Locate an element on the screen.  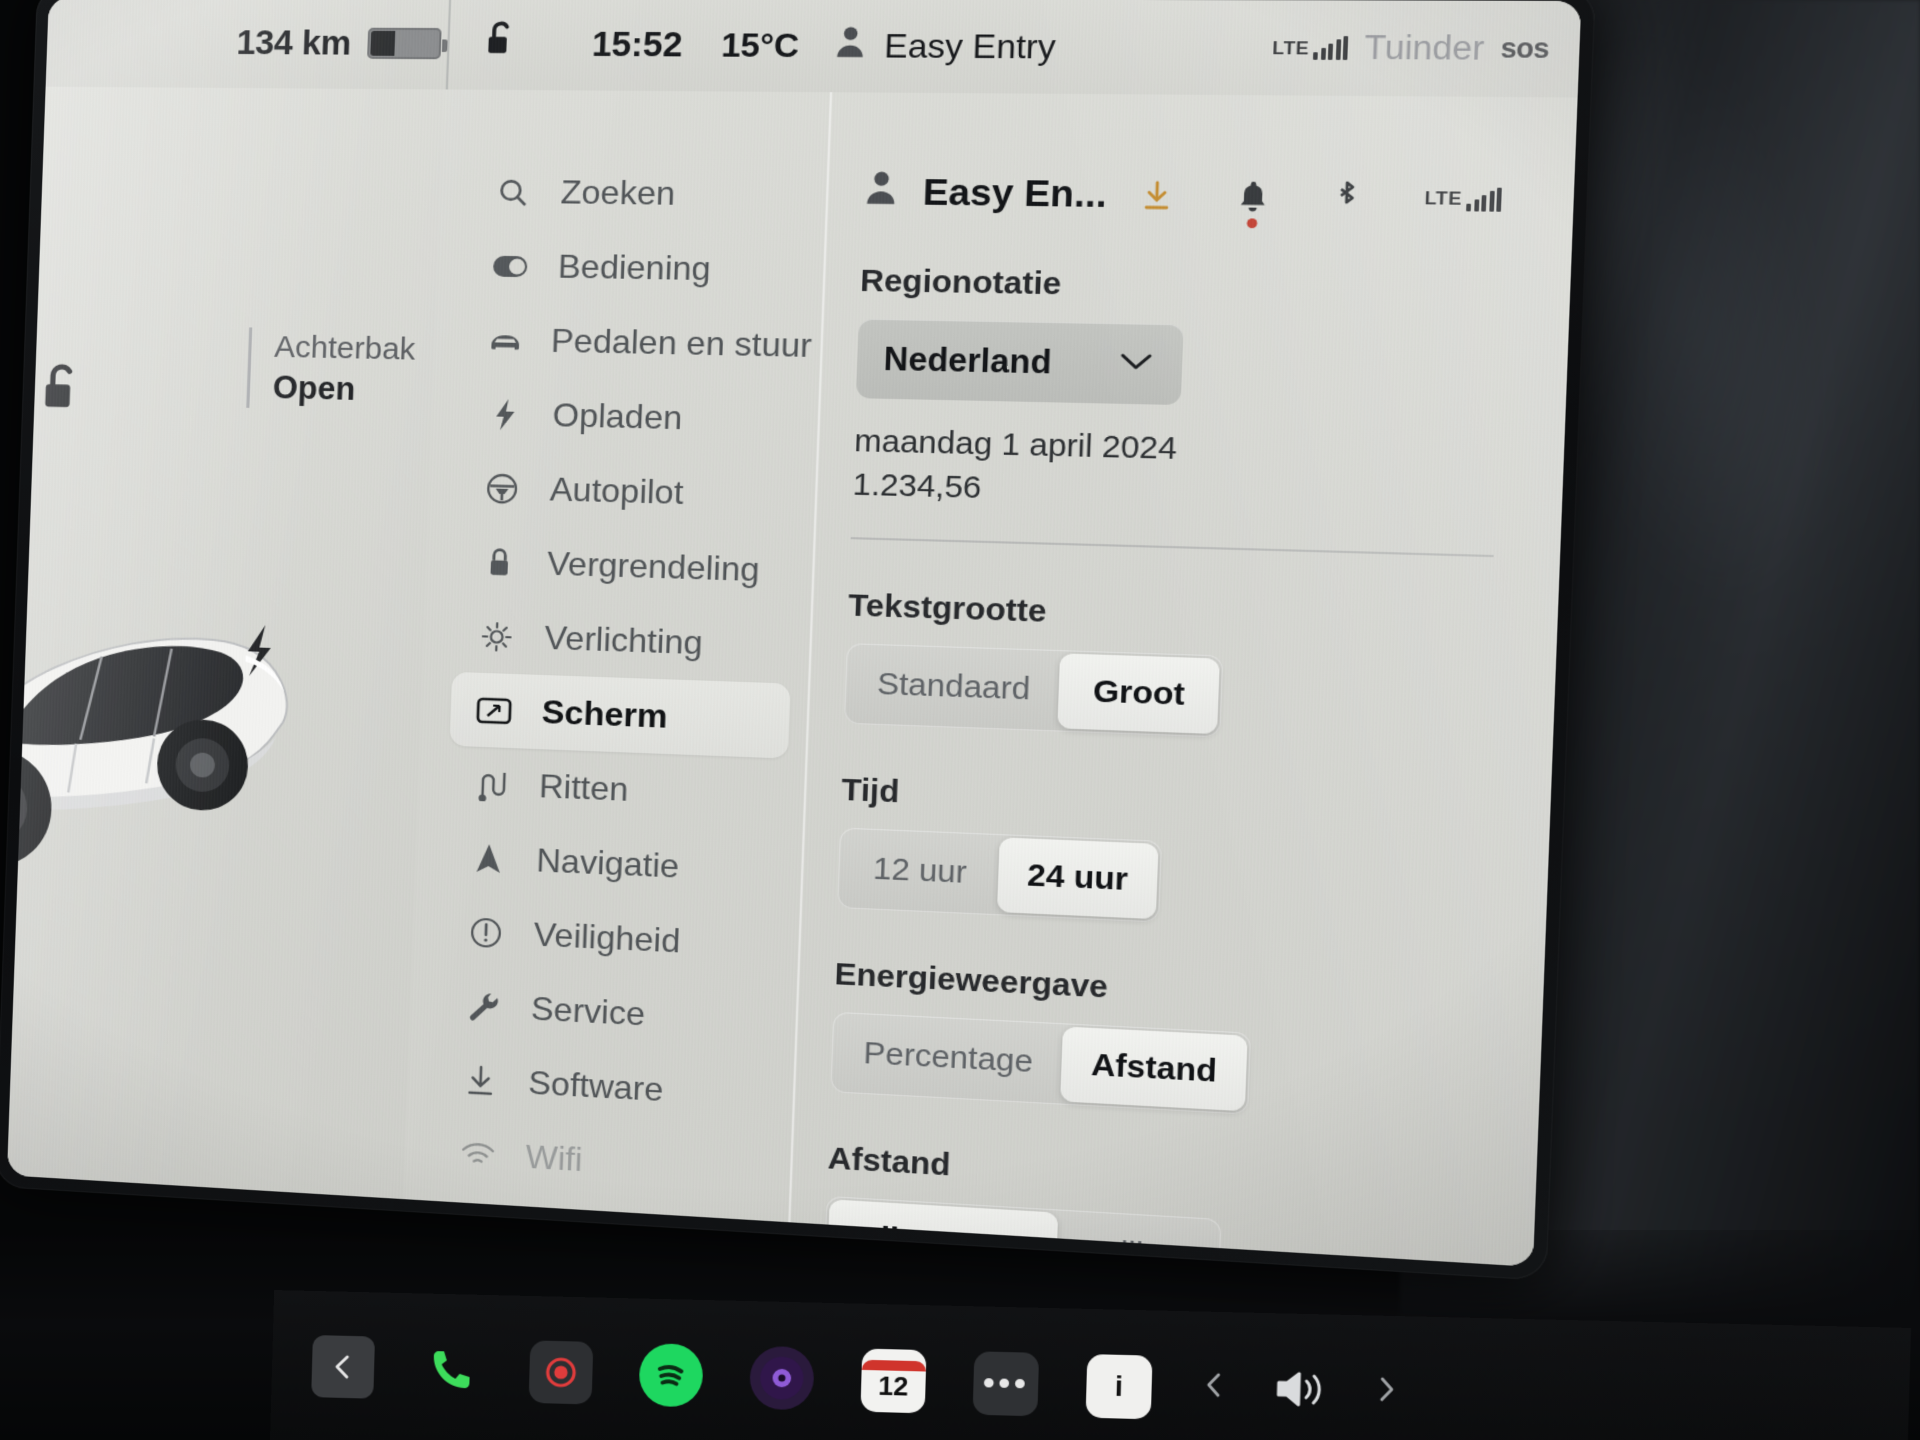
sidebar-item-label: Navigatie is located at coordinates (607, 863).